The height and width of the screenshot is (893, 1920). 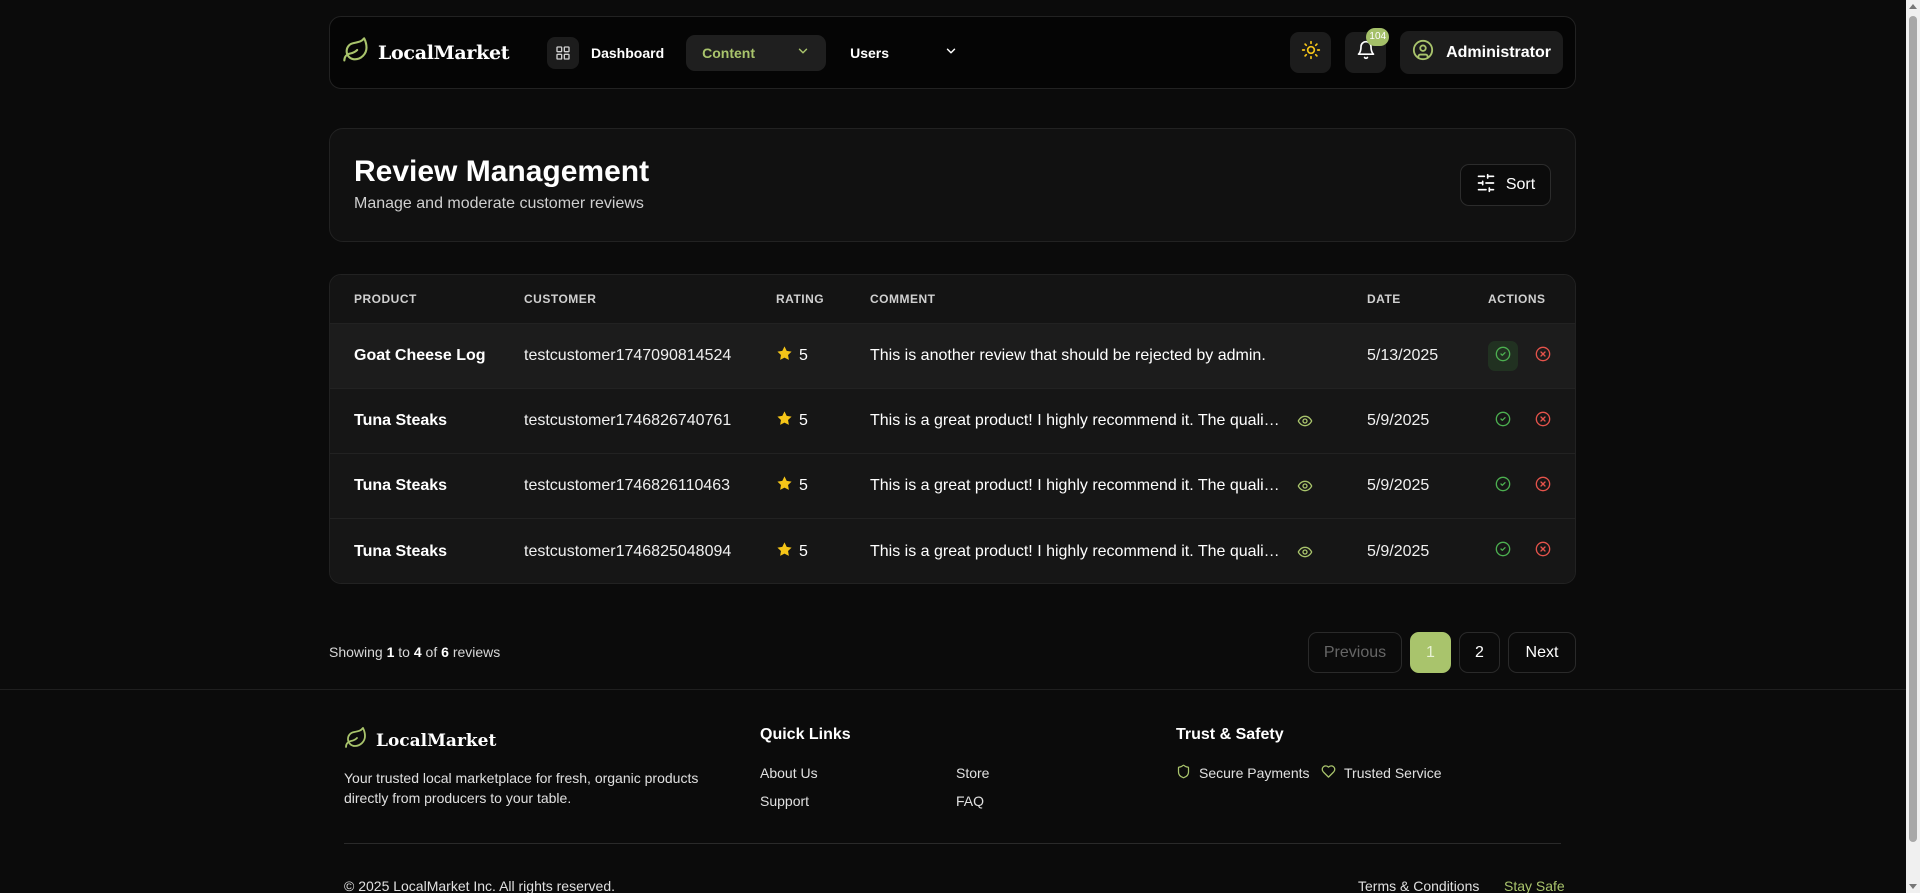 I want to click on sort-button: Sort, so click(x=1505, y=185).